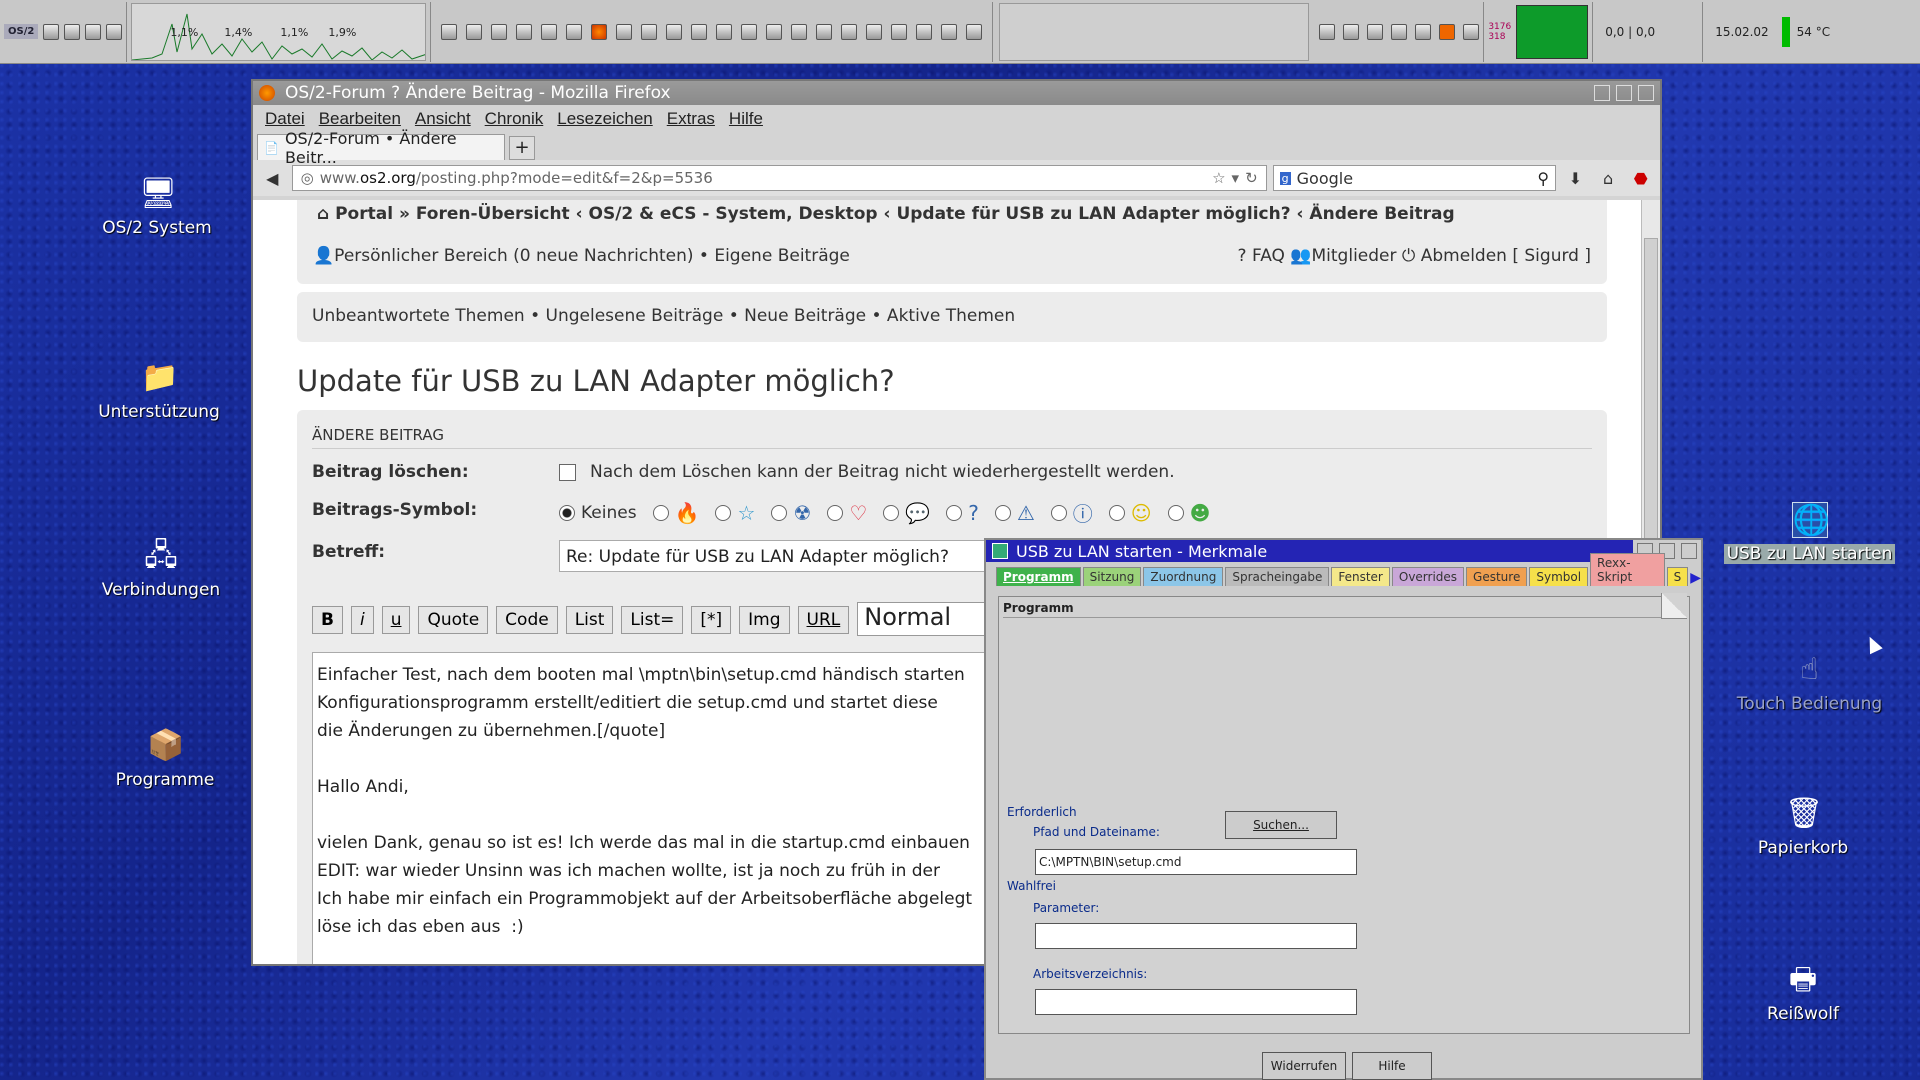  I want to click on reload-icon: ↻, so click(1251, 178).